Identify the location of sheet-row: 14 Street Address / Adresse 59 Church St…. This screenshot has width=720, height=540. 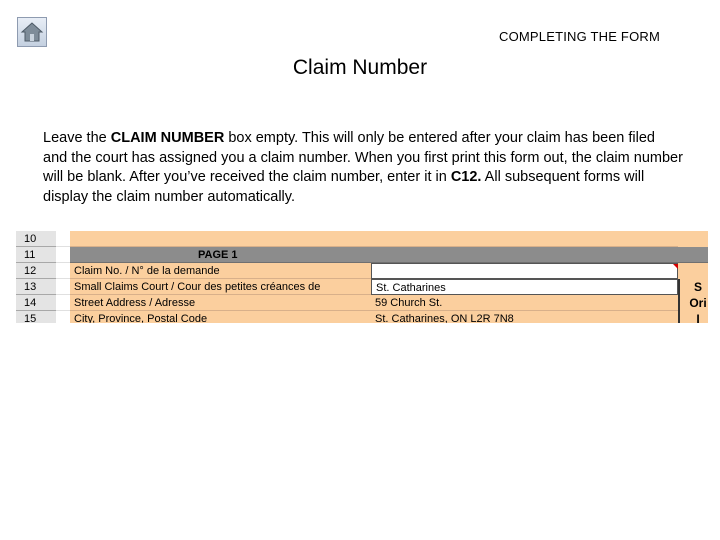
(362, 303).